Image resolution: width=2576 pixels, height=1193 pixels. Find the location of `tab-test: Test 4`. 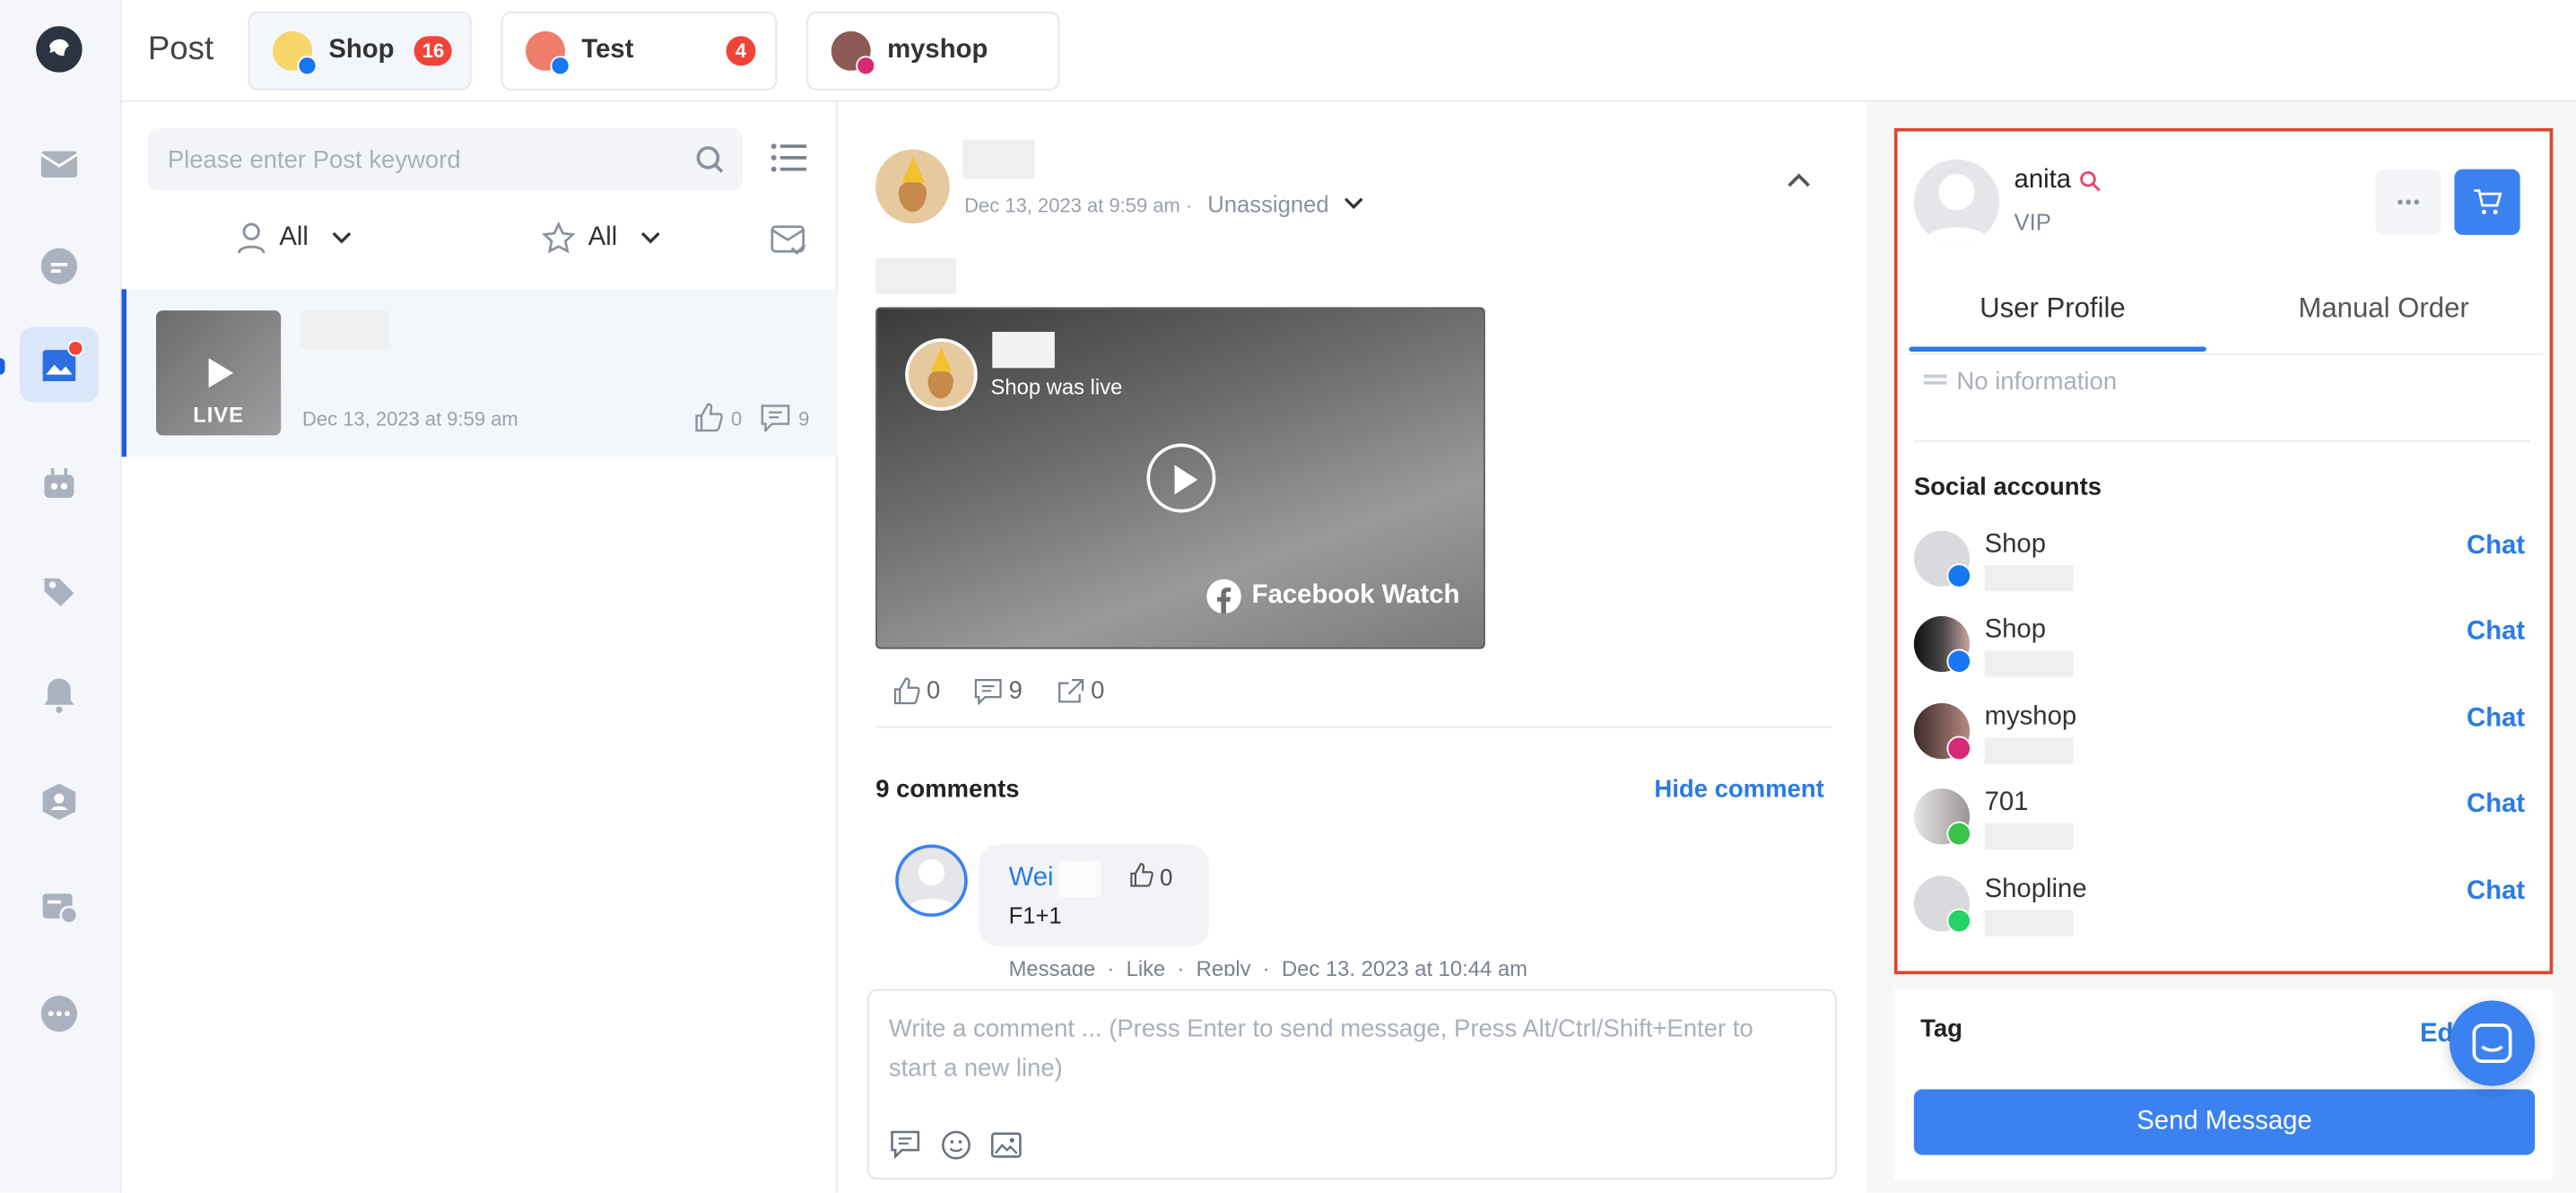

tab-test: Test 4 is located at coordinates (639, 51).